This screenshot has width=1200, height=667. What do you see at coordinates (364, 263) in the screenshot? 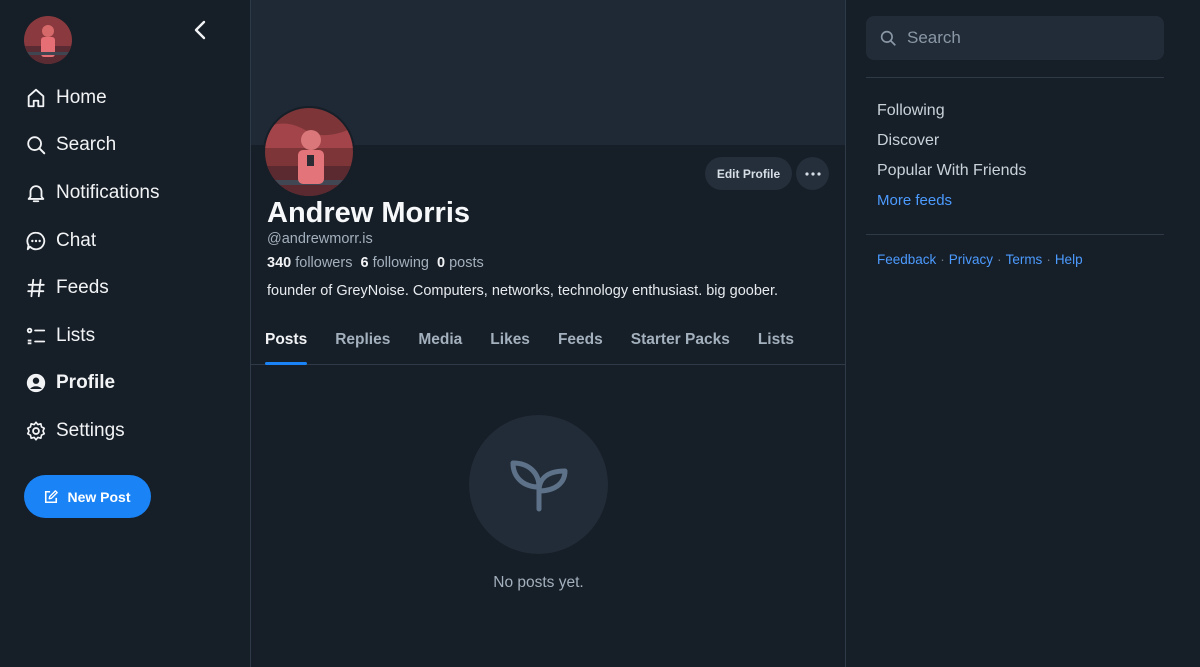
I see `following-count: 6` at bounding box center [364, 263].